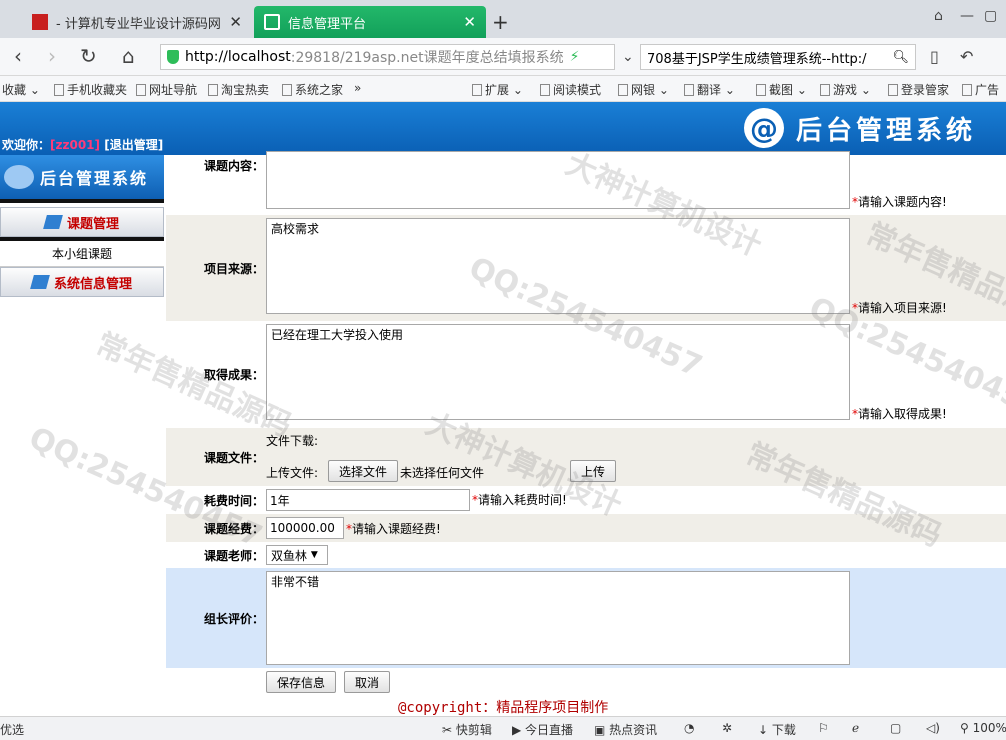 The image size is (1006, 740). I want to click on bookmark-xitong: 系统之家, so click(312, 89).